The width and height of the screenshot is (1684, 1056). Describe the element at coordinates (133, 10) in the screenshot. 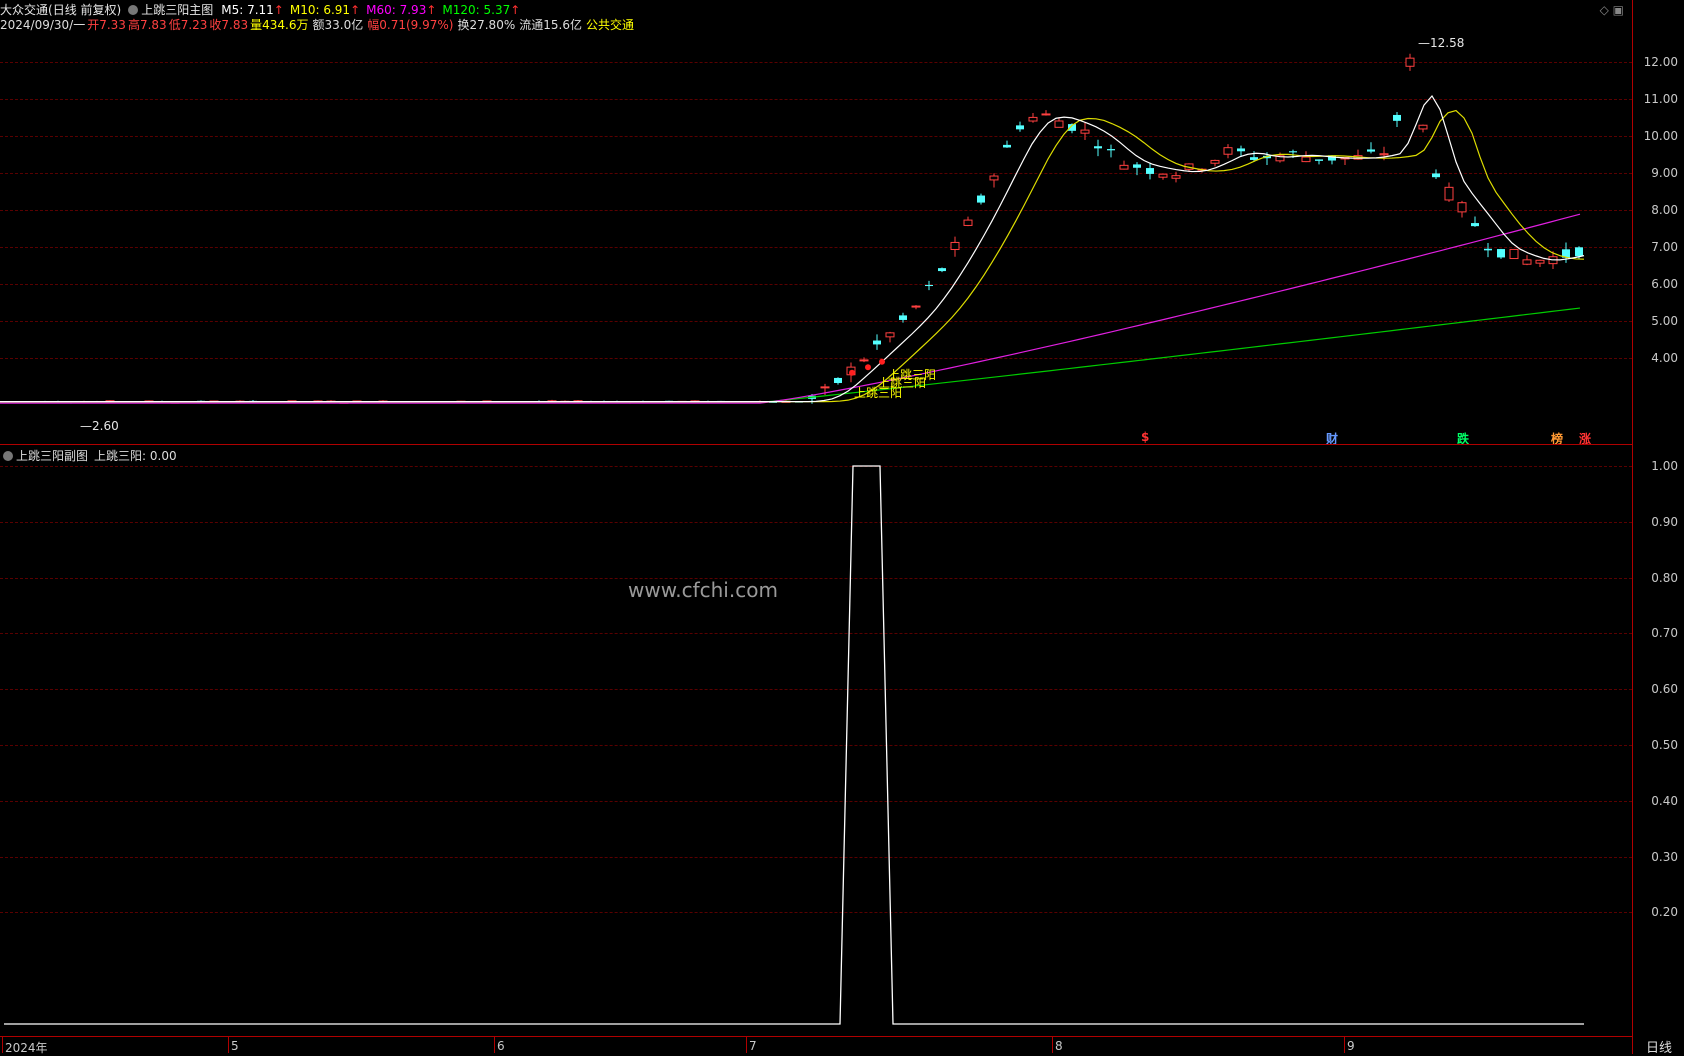

I see `indicator-toggle-icon` at that location.